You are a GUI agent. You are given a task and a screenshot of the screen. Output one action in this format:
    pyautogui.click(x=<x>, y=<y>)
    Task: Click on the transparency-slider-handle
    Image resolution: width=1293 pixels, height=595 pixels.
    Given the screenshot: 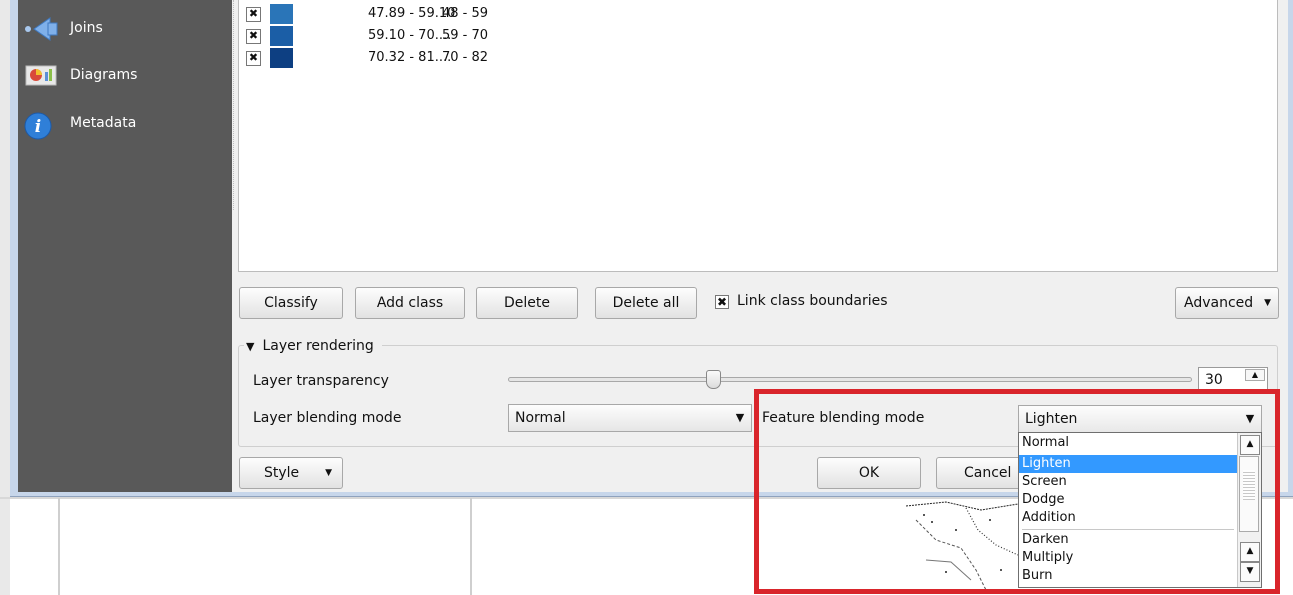 What is the action you would take?
    pyautogui.click(x=713, y=379)
    